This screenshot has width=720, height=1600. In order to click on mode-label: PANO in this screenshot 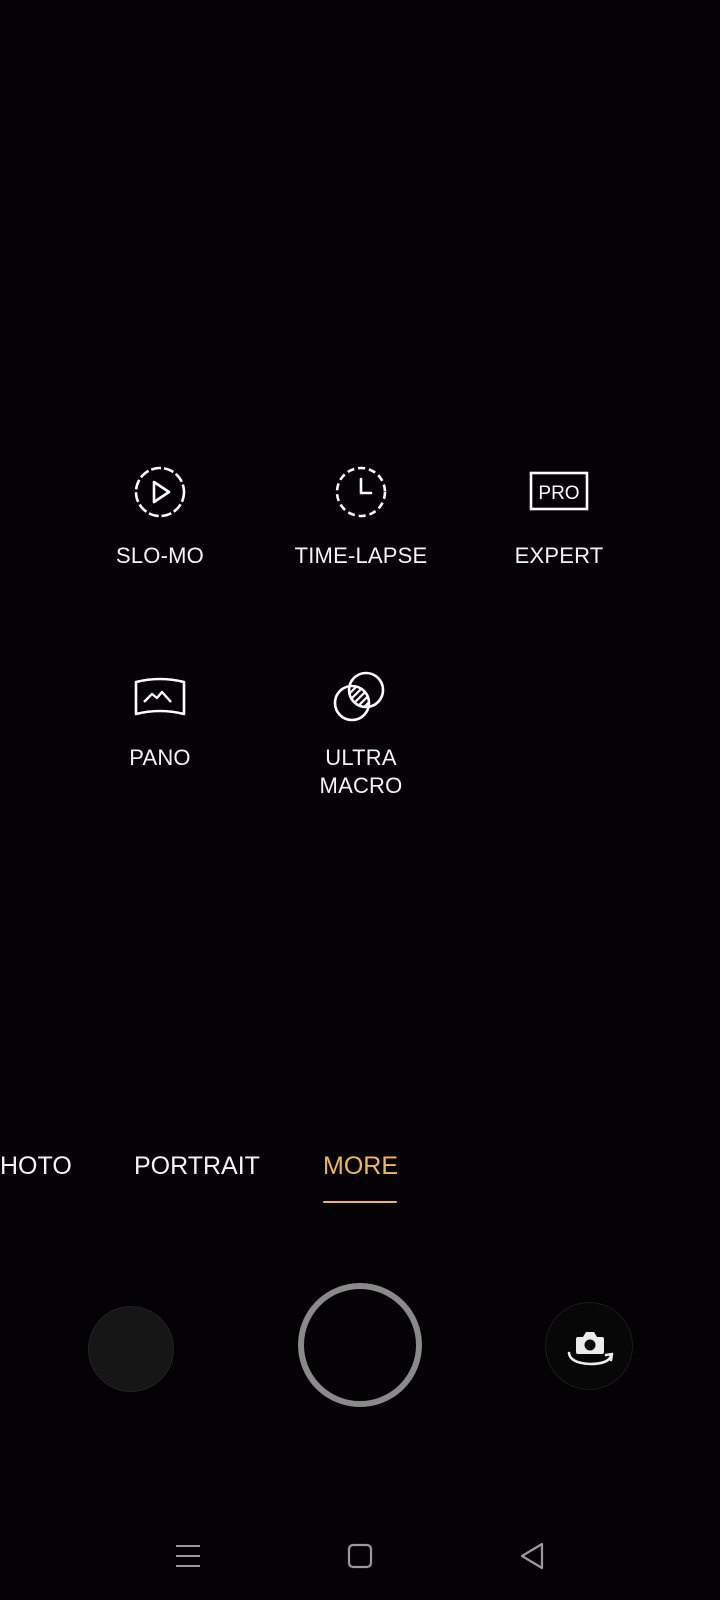, I will do `click(160, 757)`.